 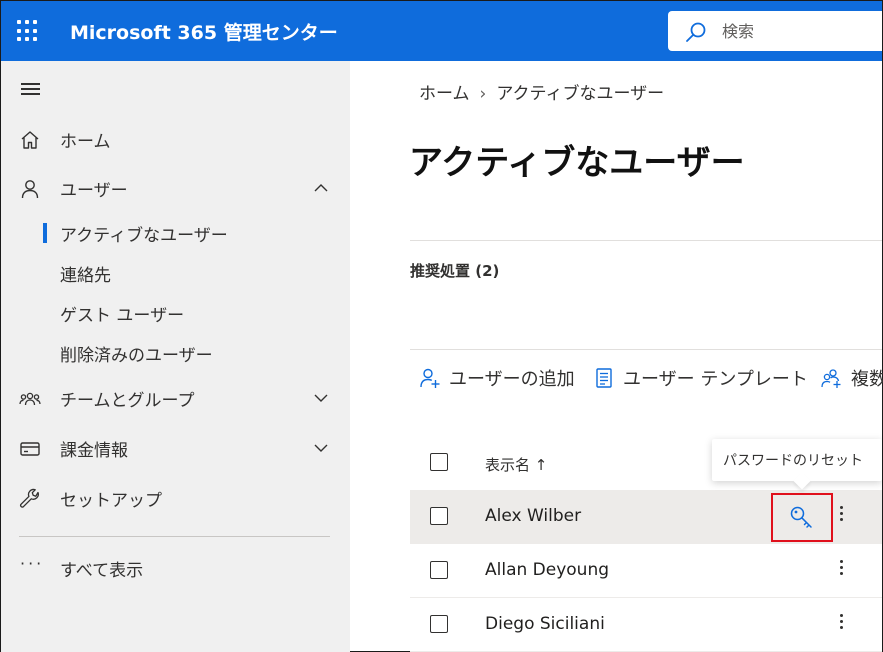 I want to click on nav-item-home: ホーム, so click(x=175, y=139).